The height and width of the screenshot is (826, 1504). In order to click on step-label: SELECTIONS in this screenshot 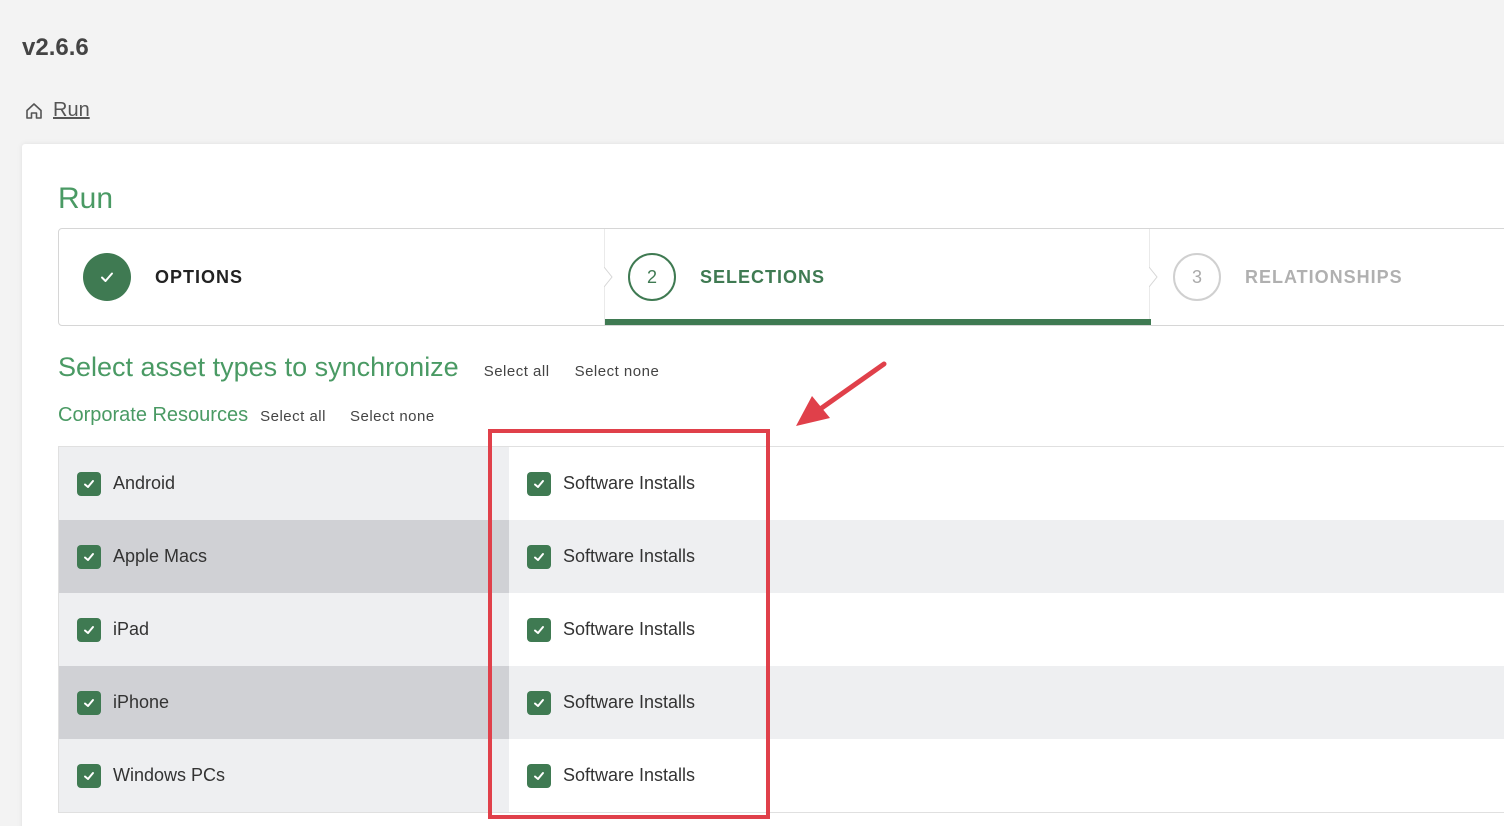, I will do `click(763, 276)`.